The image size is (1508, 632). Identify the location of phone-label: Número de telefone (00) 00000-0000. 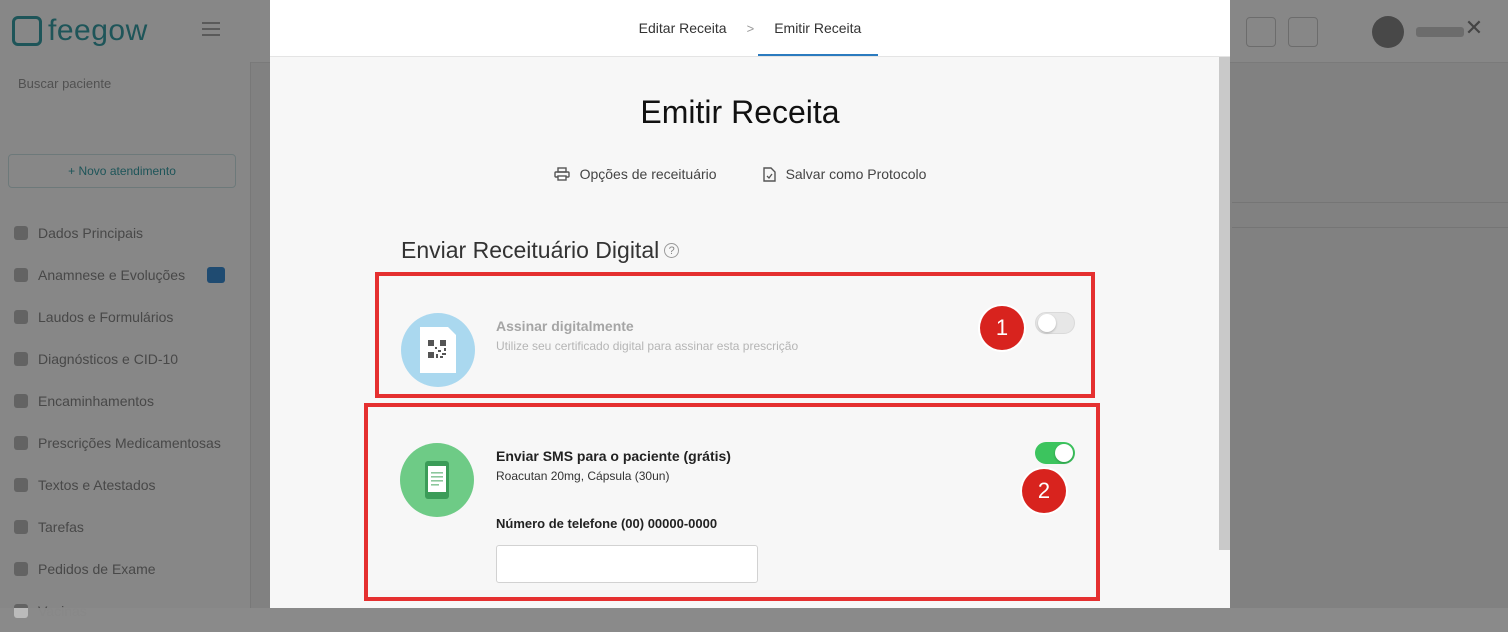
(607, 523).